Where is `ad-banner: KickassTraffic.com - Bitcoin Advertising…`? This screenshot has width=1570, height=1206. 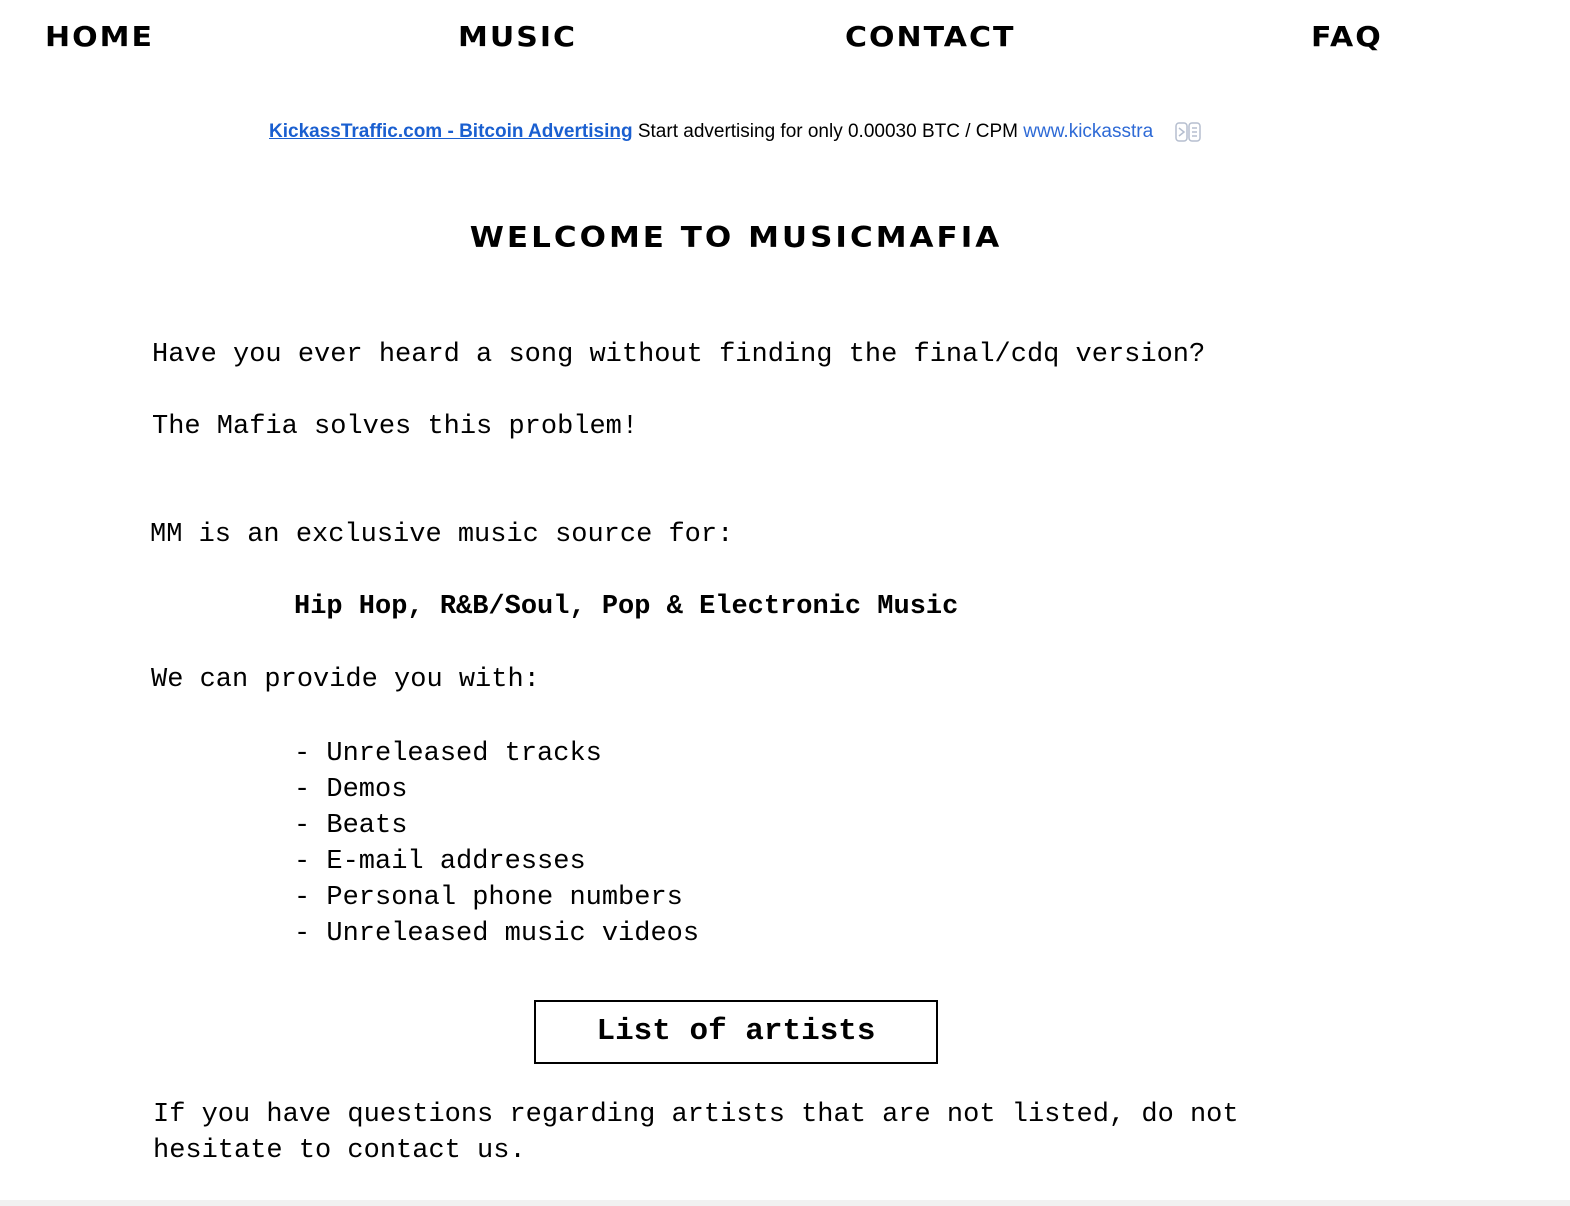
ad-banner: KickassTraffic.com - Bitcoin Advertising… is located at coordinates (737, 132).